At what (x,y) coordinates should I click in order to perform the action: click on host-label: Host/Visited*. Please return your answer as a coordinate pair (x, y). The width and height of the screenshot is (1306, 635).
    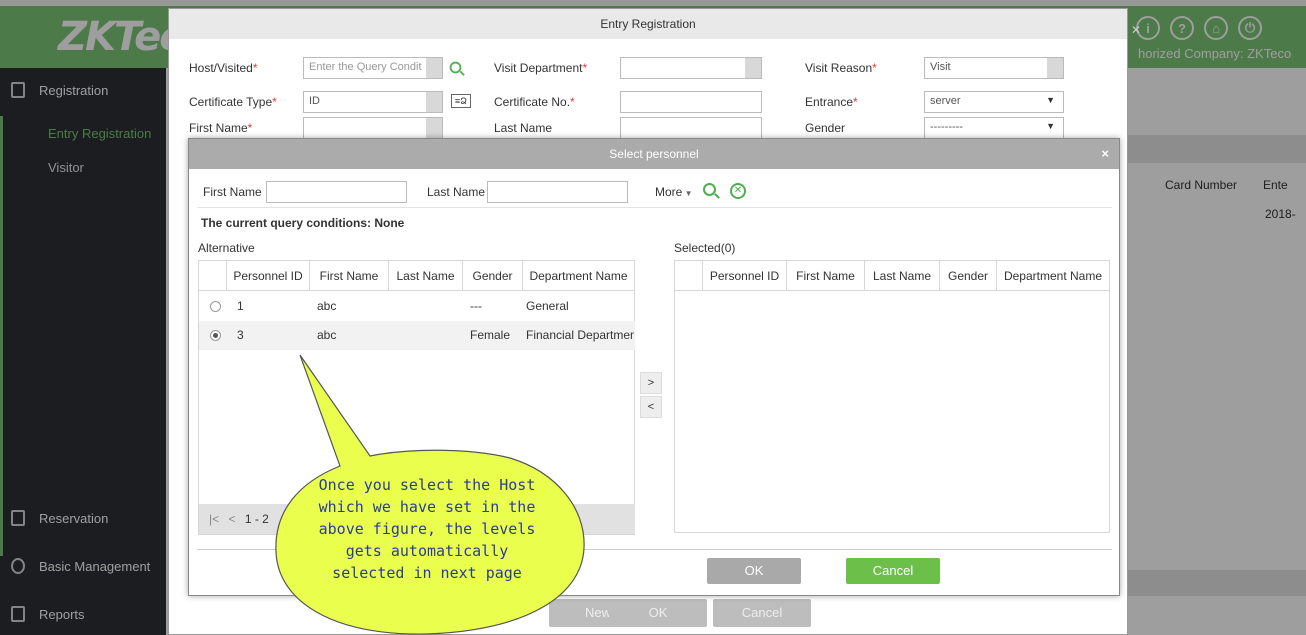
    Looking at the image, I should click on (223, 68).